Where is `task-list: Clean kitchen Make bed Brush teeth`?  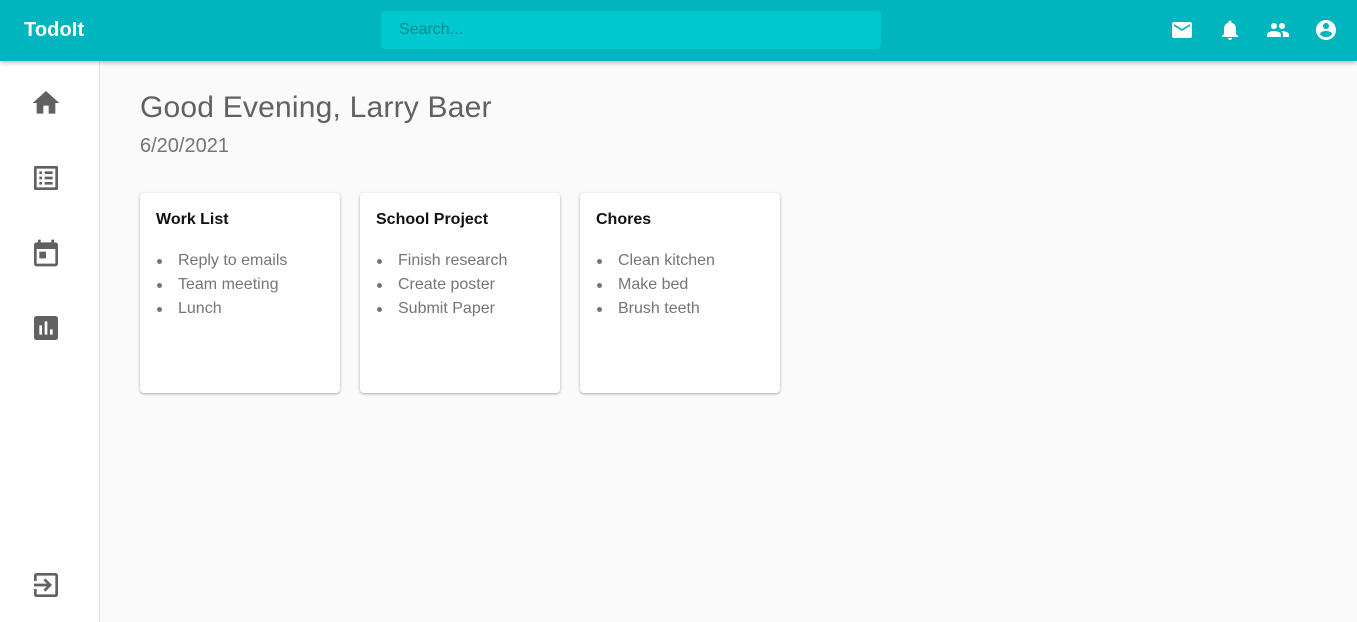
task-list: Clean kitchen Make bed Brush teeth is located at coordinates (680, 285).